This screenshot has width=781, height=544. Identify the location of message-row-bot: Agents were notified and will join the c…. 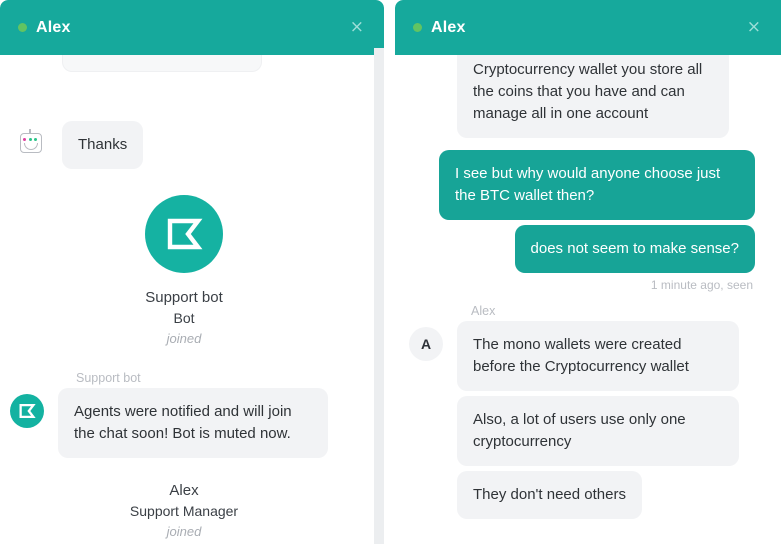
(182, 423).